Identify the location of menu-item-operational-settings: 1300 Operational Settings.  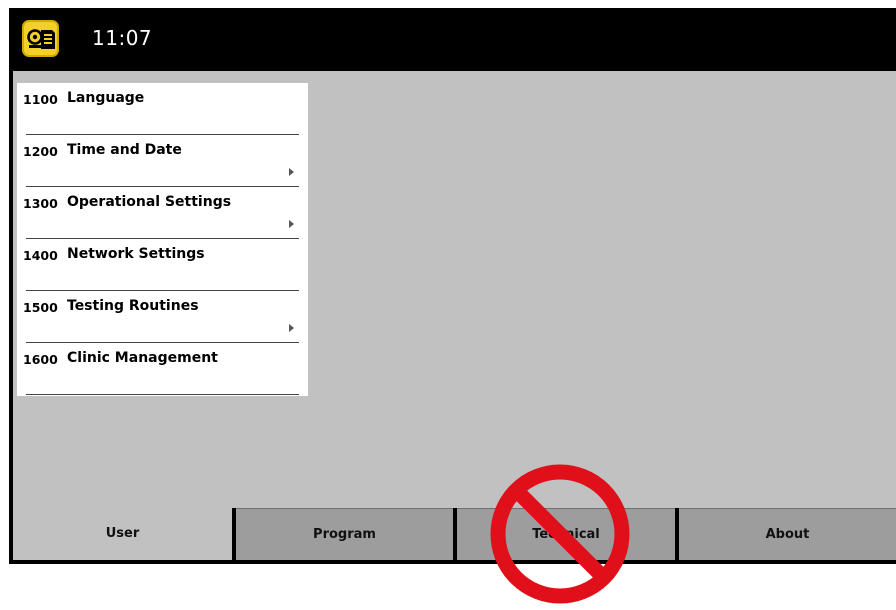
(162, 213).